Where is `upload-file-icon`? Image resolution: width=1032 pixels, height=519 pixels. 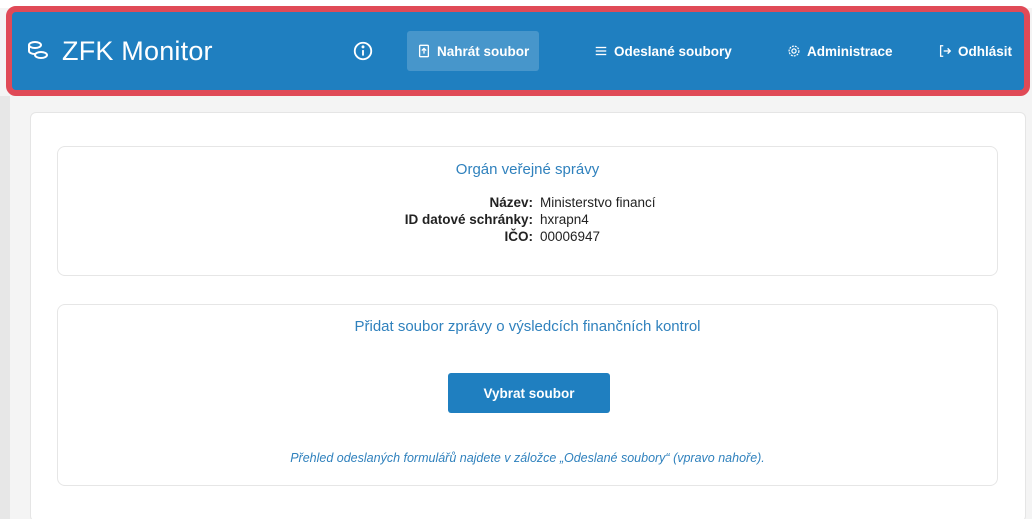
upload-file-icon is located at coordinates (424, 51).